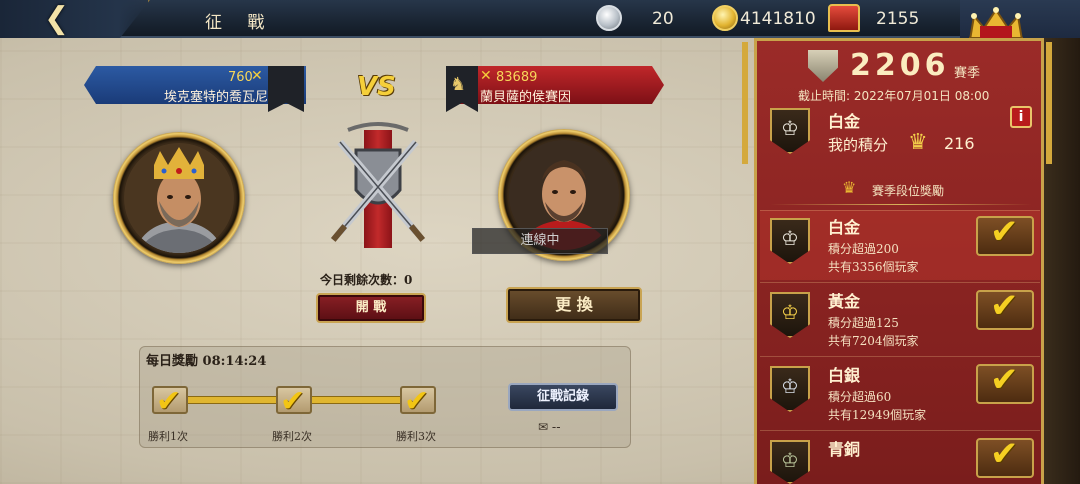 This screenshot has width=1080, height=484. What do you see at coordinates (206, 361) in the screenshot?
I see `daily-reward-title: 每日獎勵 08:14:24` at bounding box center [206, 361].